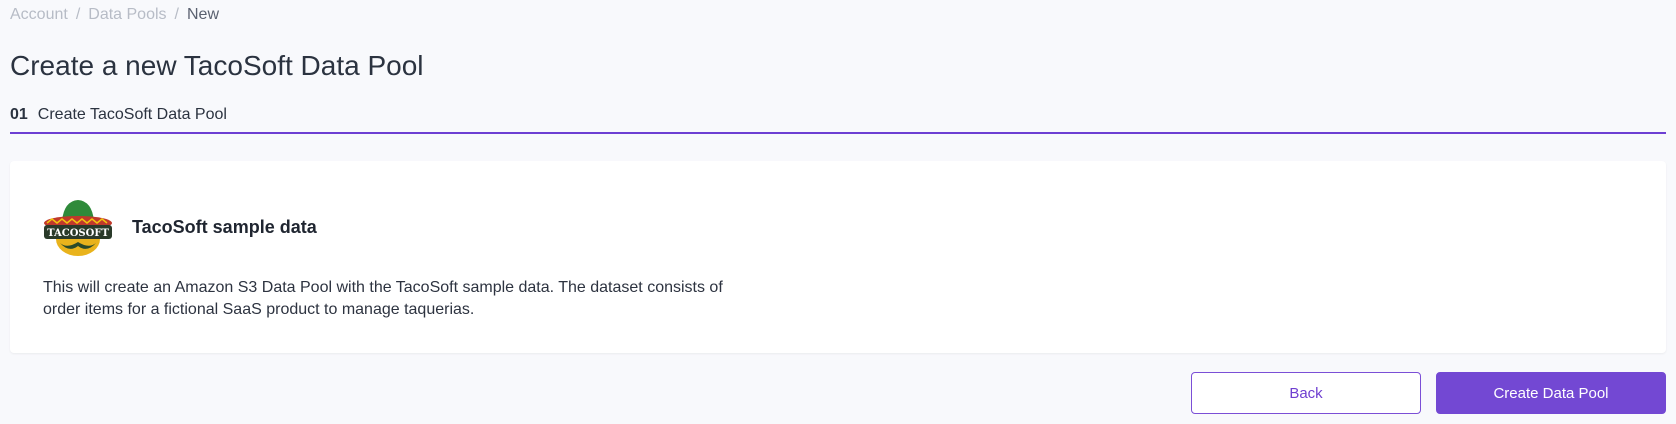  What do you see at coordinates (224, 226) in the screenshot?
I see `card-title: TacoSoft sample data` at bounding box center [224, 226].